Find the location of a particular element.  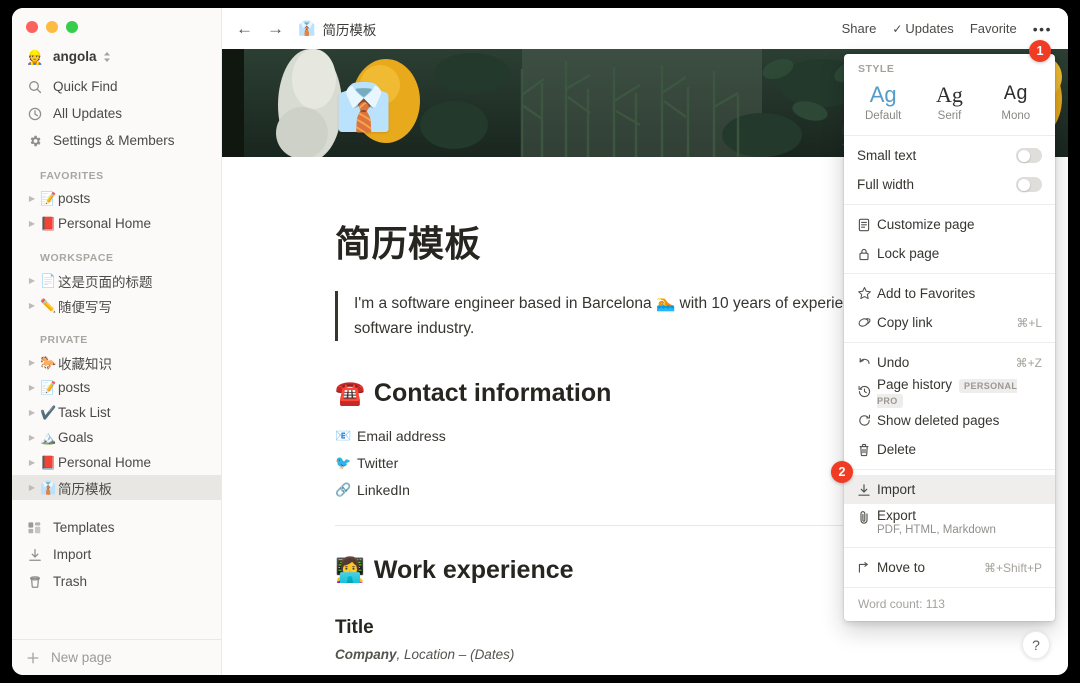

menu-item-import: Import is located at coordinates (949, 489).